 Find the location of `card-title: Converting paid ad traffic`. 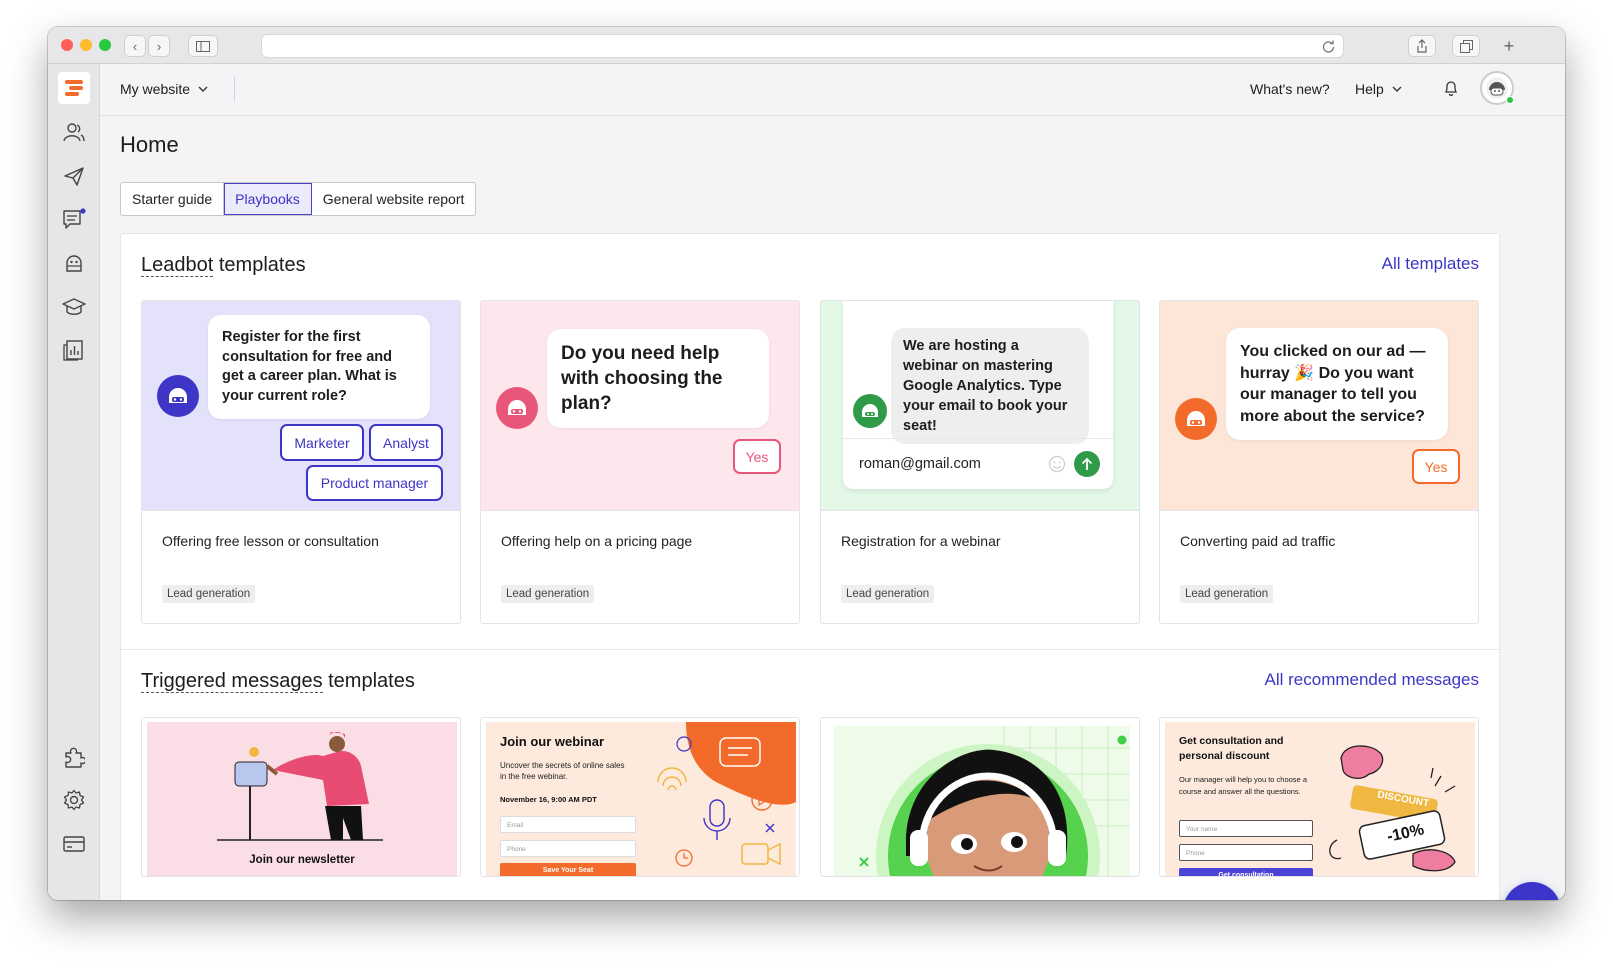

card-title: Converting paid ad traffic is located at coordinates (1258, 541).